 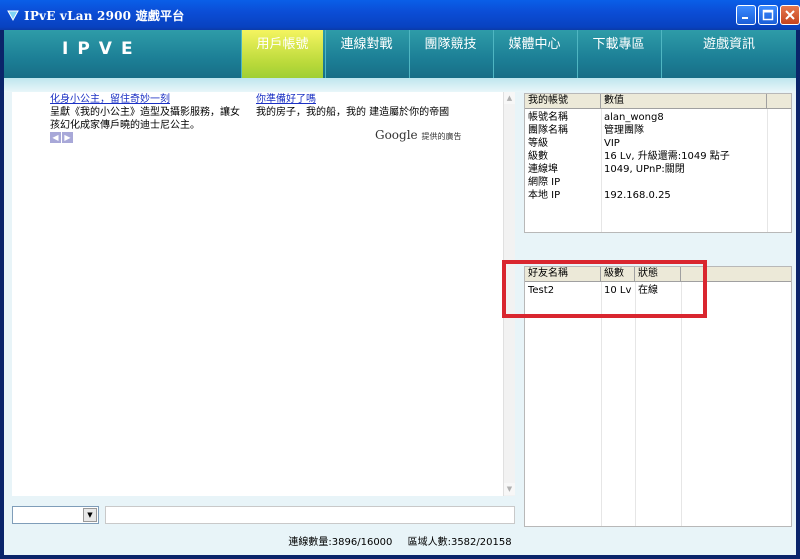 What do you see at coordinates (366, 54) in the screenshot?
I see `tab-online-battle: 連線對戰` at bounding box center [366, 54].